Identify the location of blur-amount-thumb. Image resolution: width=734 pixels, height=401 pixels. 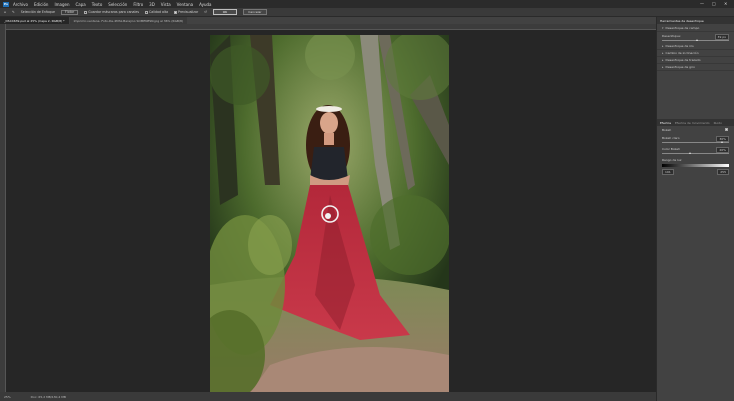
(696, 40).